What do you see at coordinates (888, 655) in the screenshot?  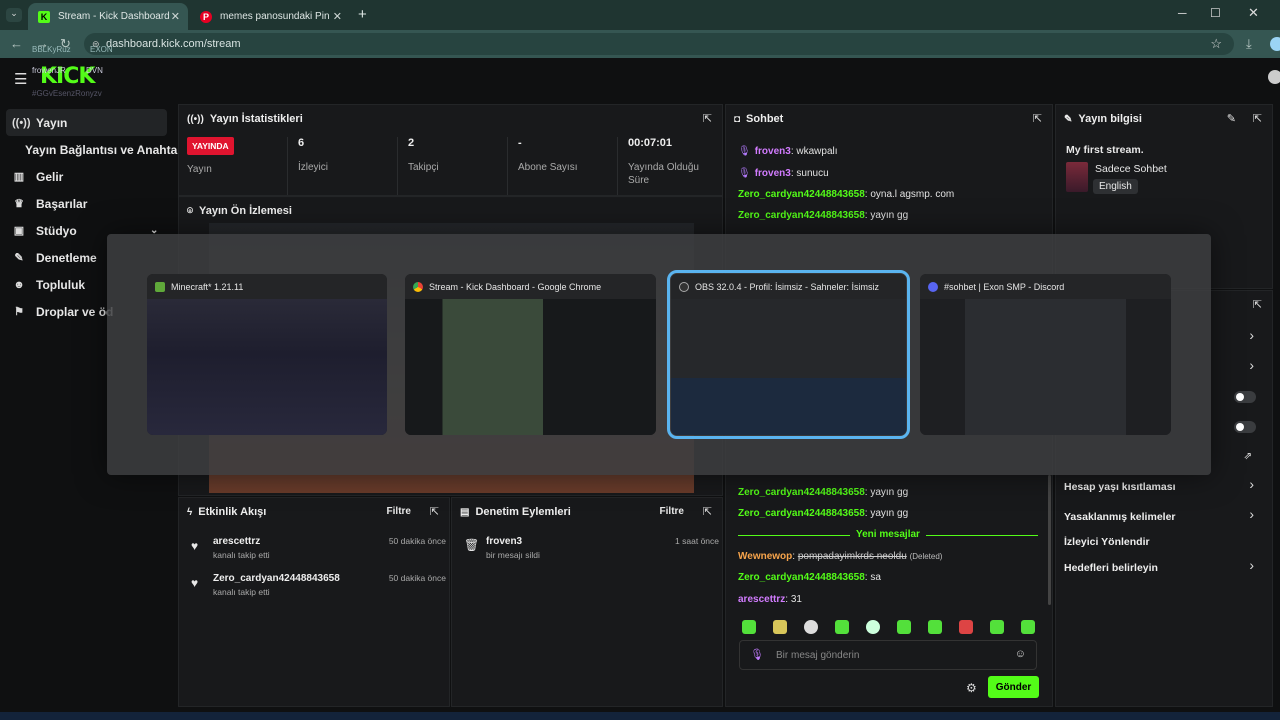 I see `chat-input: 🎙 Bir mesaj gönderin ☺` at bounding box center [888, 655].